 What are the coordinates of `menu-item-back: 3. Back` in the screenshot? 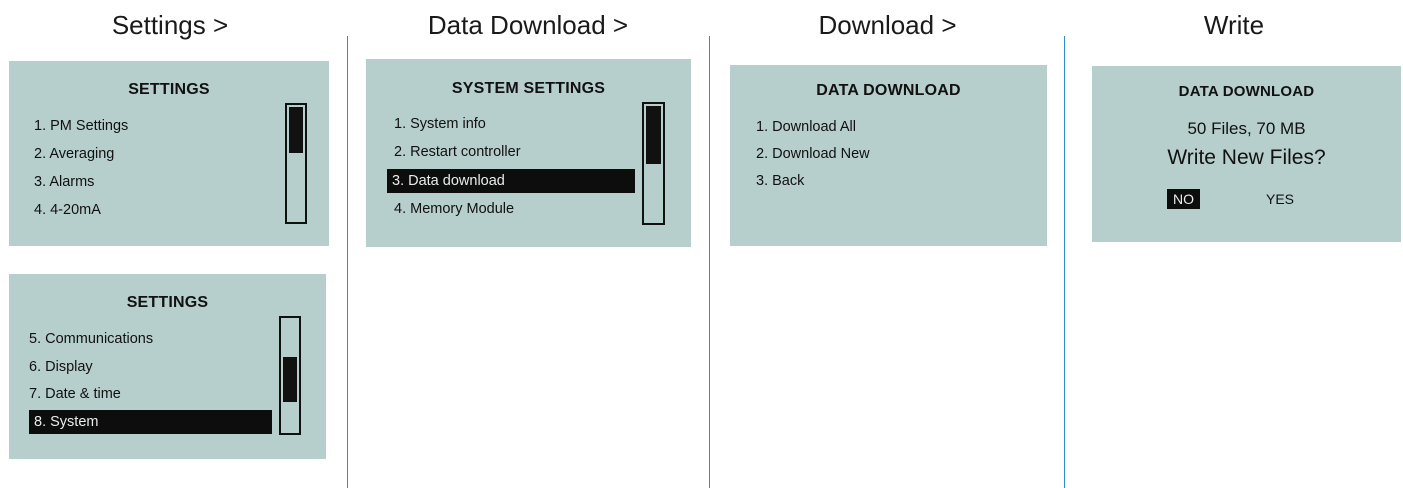 It's located at (777, 181).